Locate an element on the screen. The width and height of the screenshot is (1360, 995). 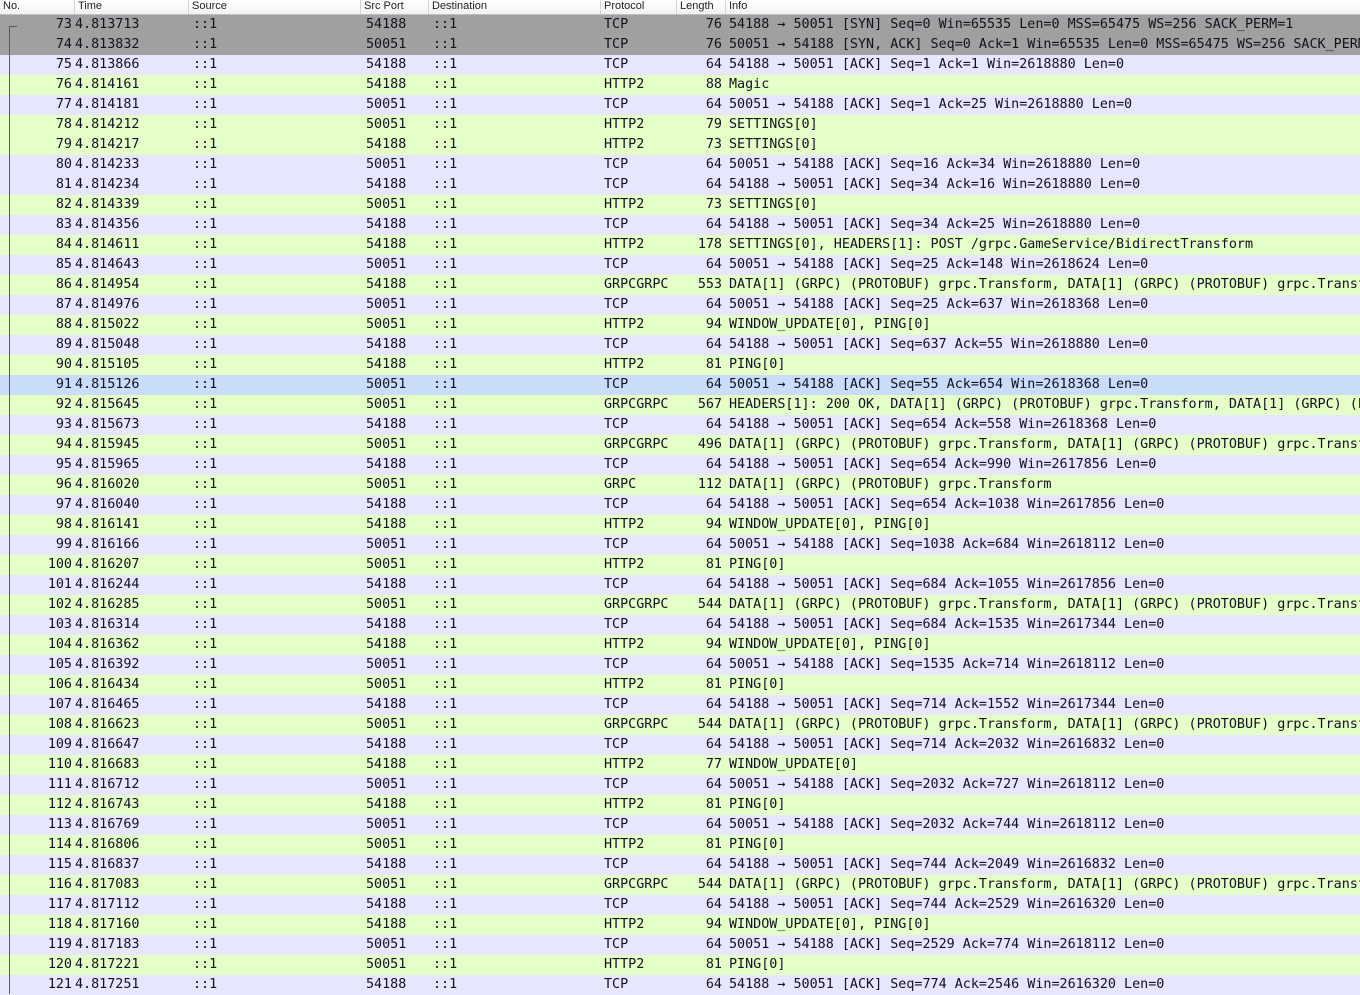
column-header-src-port: Src Port is located at coordinates (395, 7).